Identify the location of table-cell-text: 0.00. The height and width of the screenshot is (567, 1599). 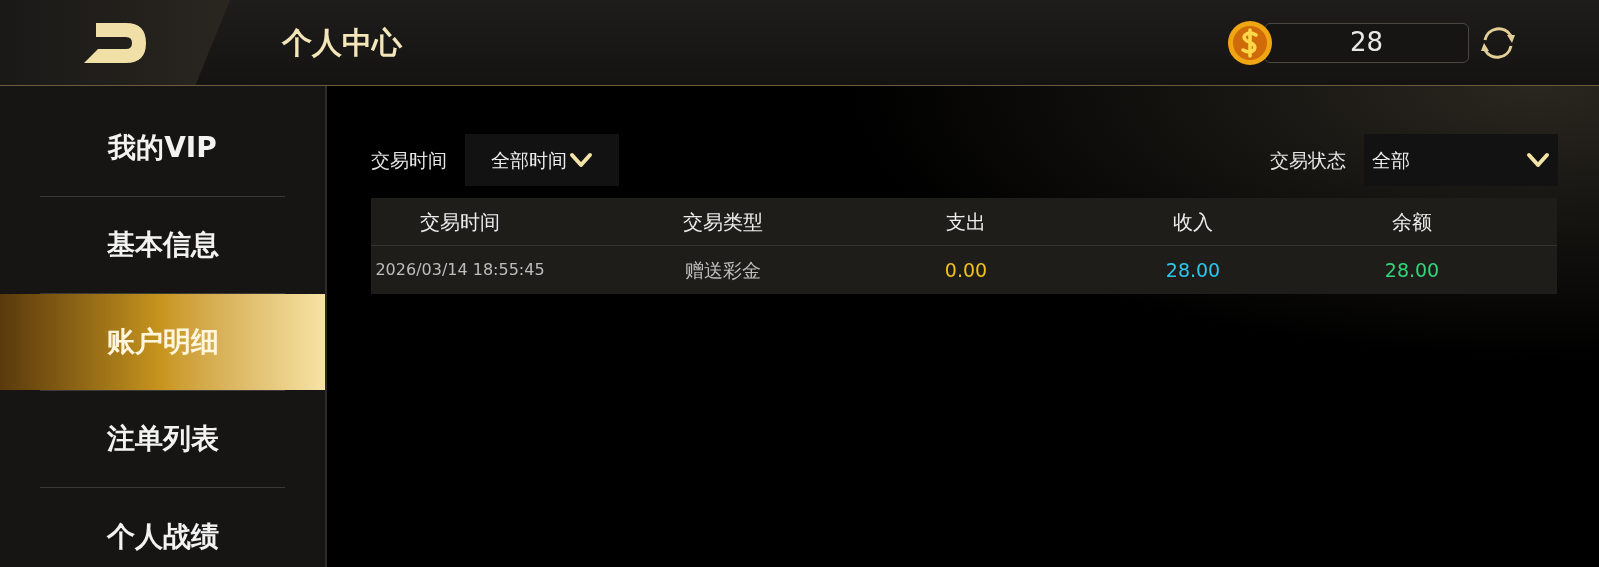
(966, 270).